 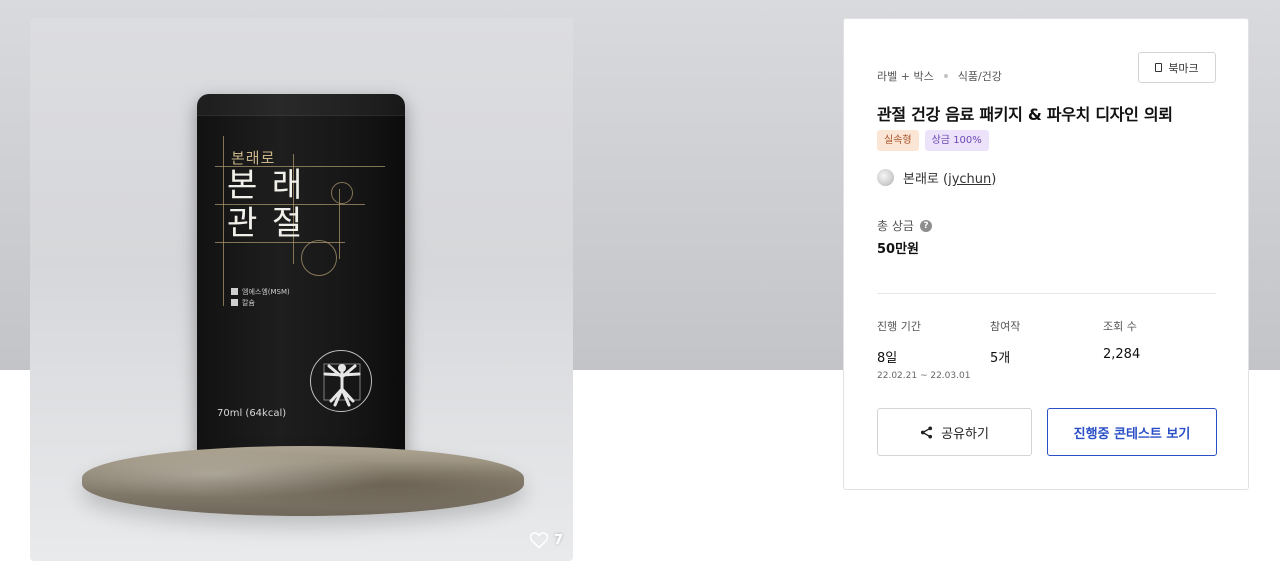 What do you see at coordinates (980, 76) in the screenshot?
I see `breadcrumb-subcategory: 식품/건강` at bounding box center [980, 76].